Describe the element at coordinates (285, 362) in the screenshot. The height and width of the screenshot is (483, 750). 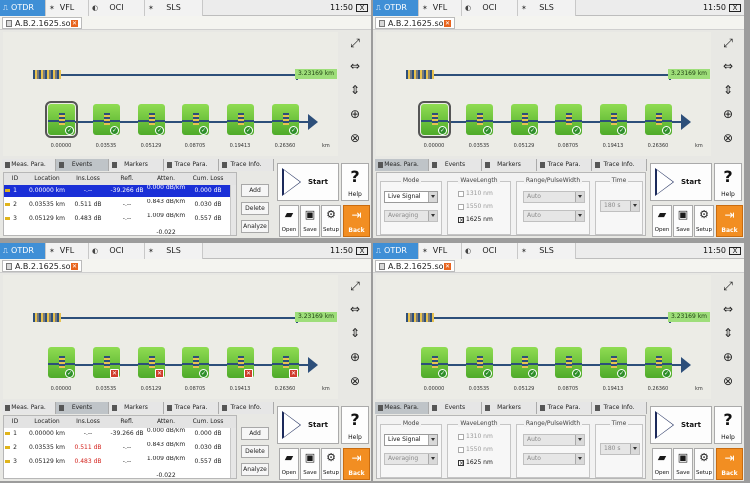
I see `event-6: ✕` at that location.